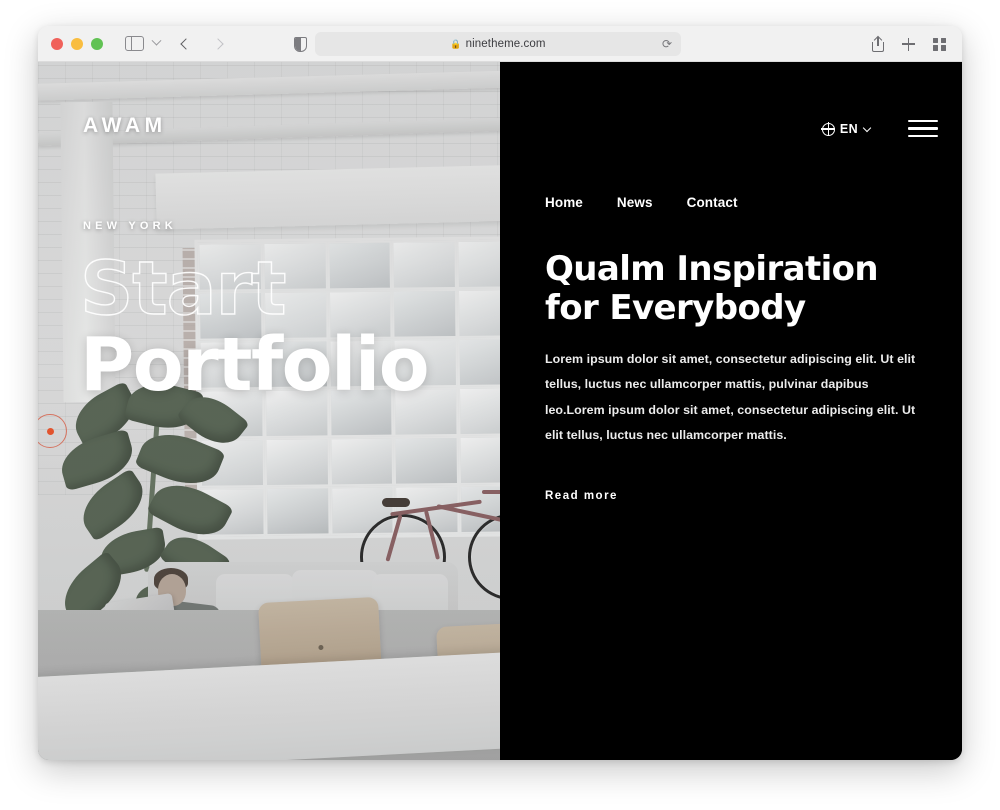 The height and width of the screenshot is (810, 1000). Describe the element at coordinates (712, 289) in the screenshot. I see `panel-headline: Qualm Inspiration for Everybody` at that location.